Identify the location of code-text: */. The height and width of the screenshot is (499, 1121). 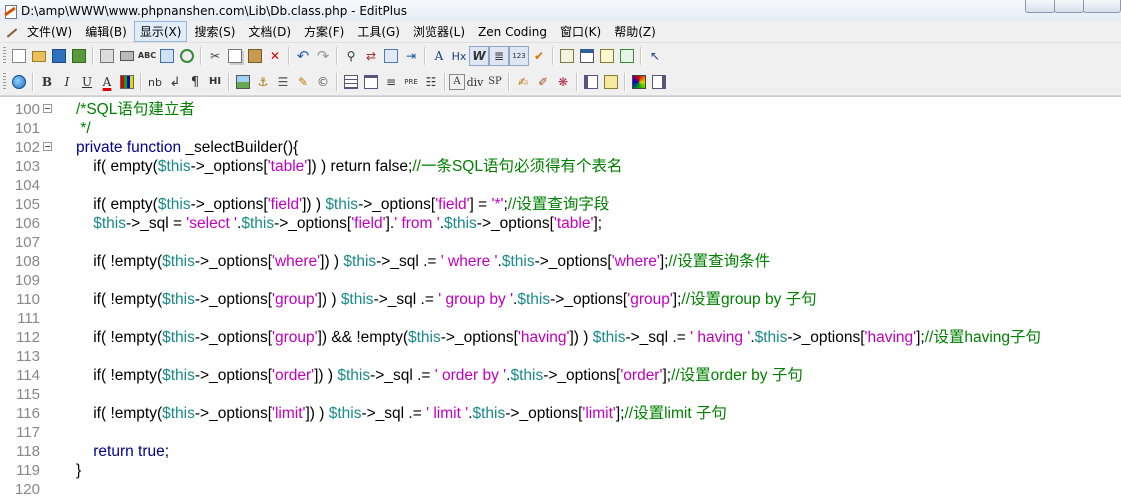
(83, 128).